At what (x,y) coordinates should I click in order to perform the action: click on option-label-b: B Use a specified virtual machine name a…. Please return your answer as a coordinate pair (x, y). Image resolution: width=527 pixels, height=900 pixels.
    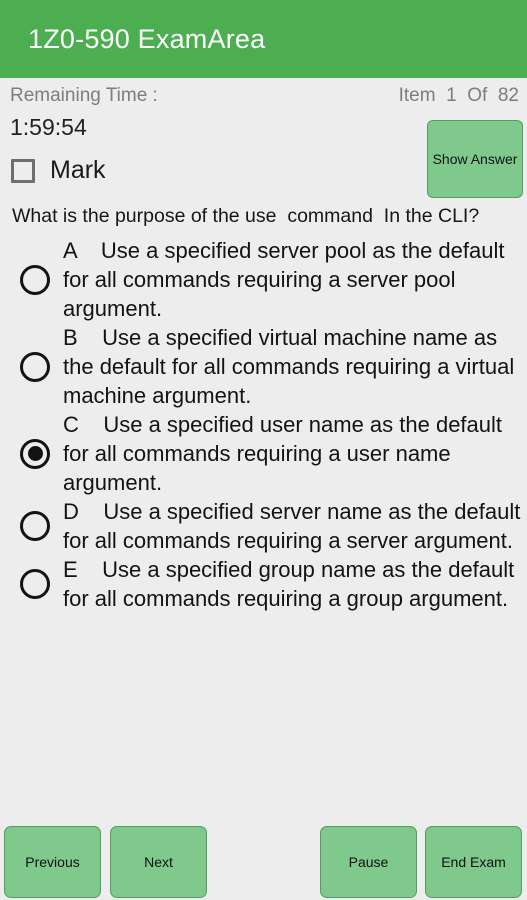
    Looking at the image, I should click on (292, 366).